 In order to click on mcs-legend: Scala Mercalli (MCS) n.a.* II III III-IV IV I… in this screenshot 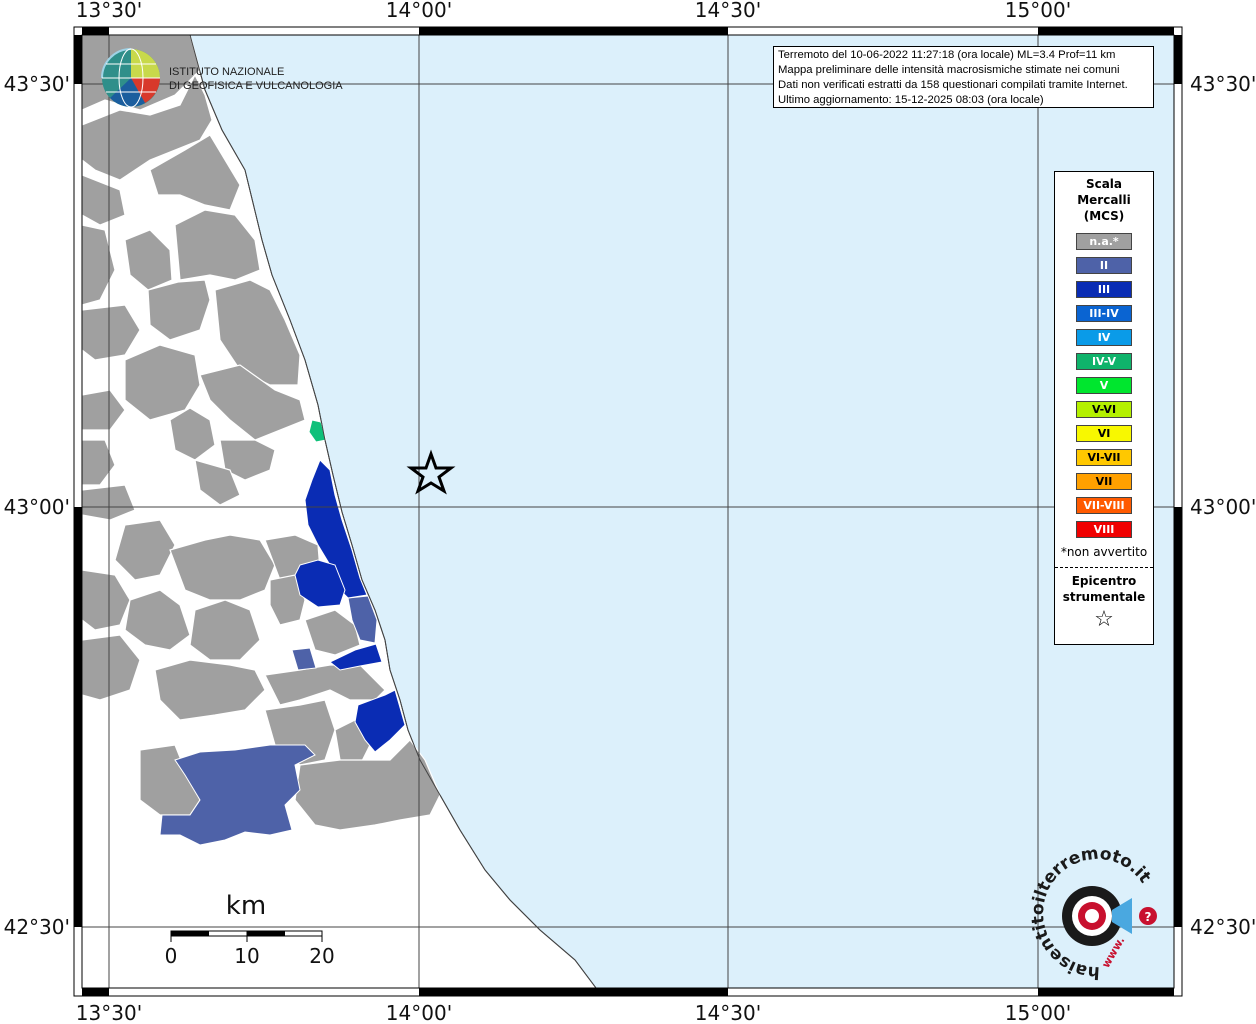, I will do `click(1104, 408)`.